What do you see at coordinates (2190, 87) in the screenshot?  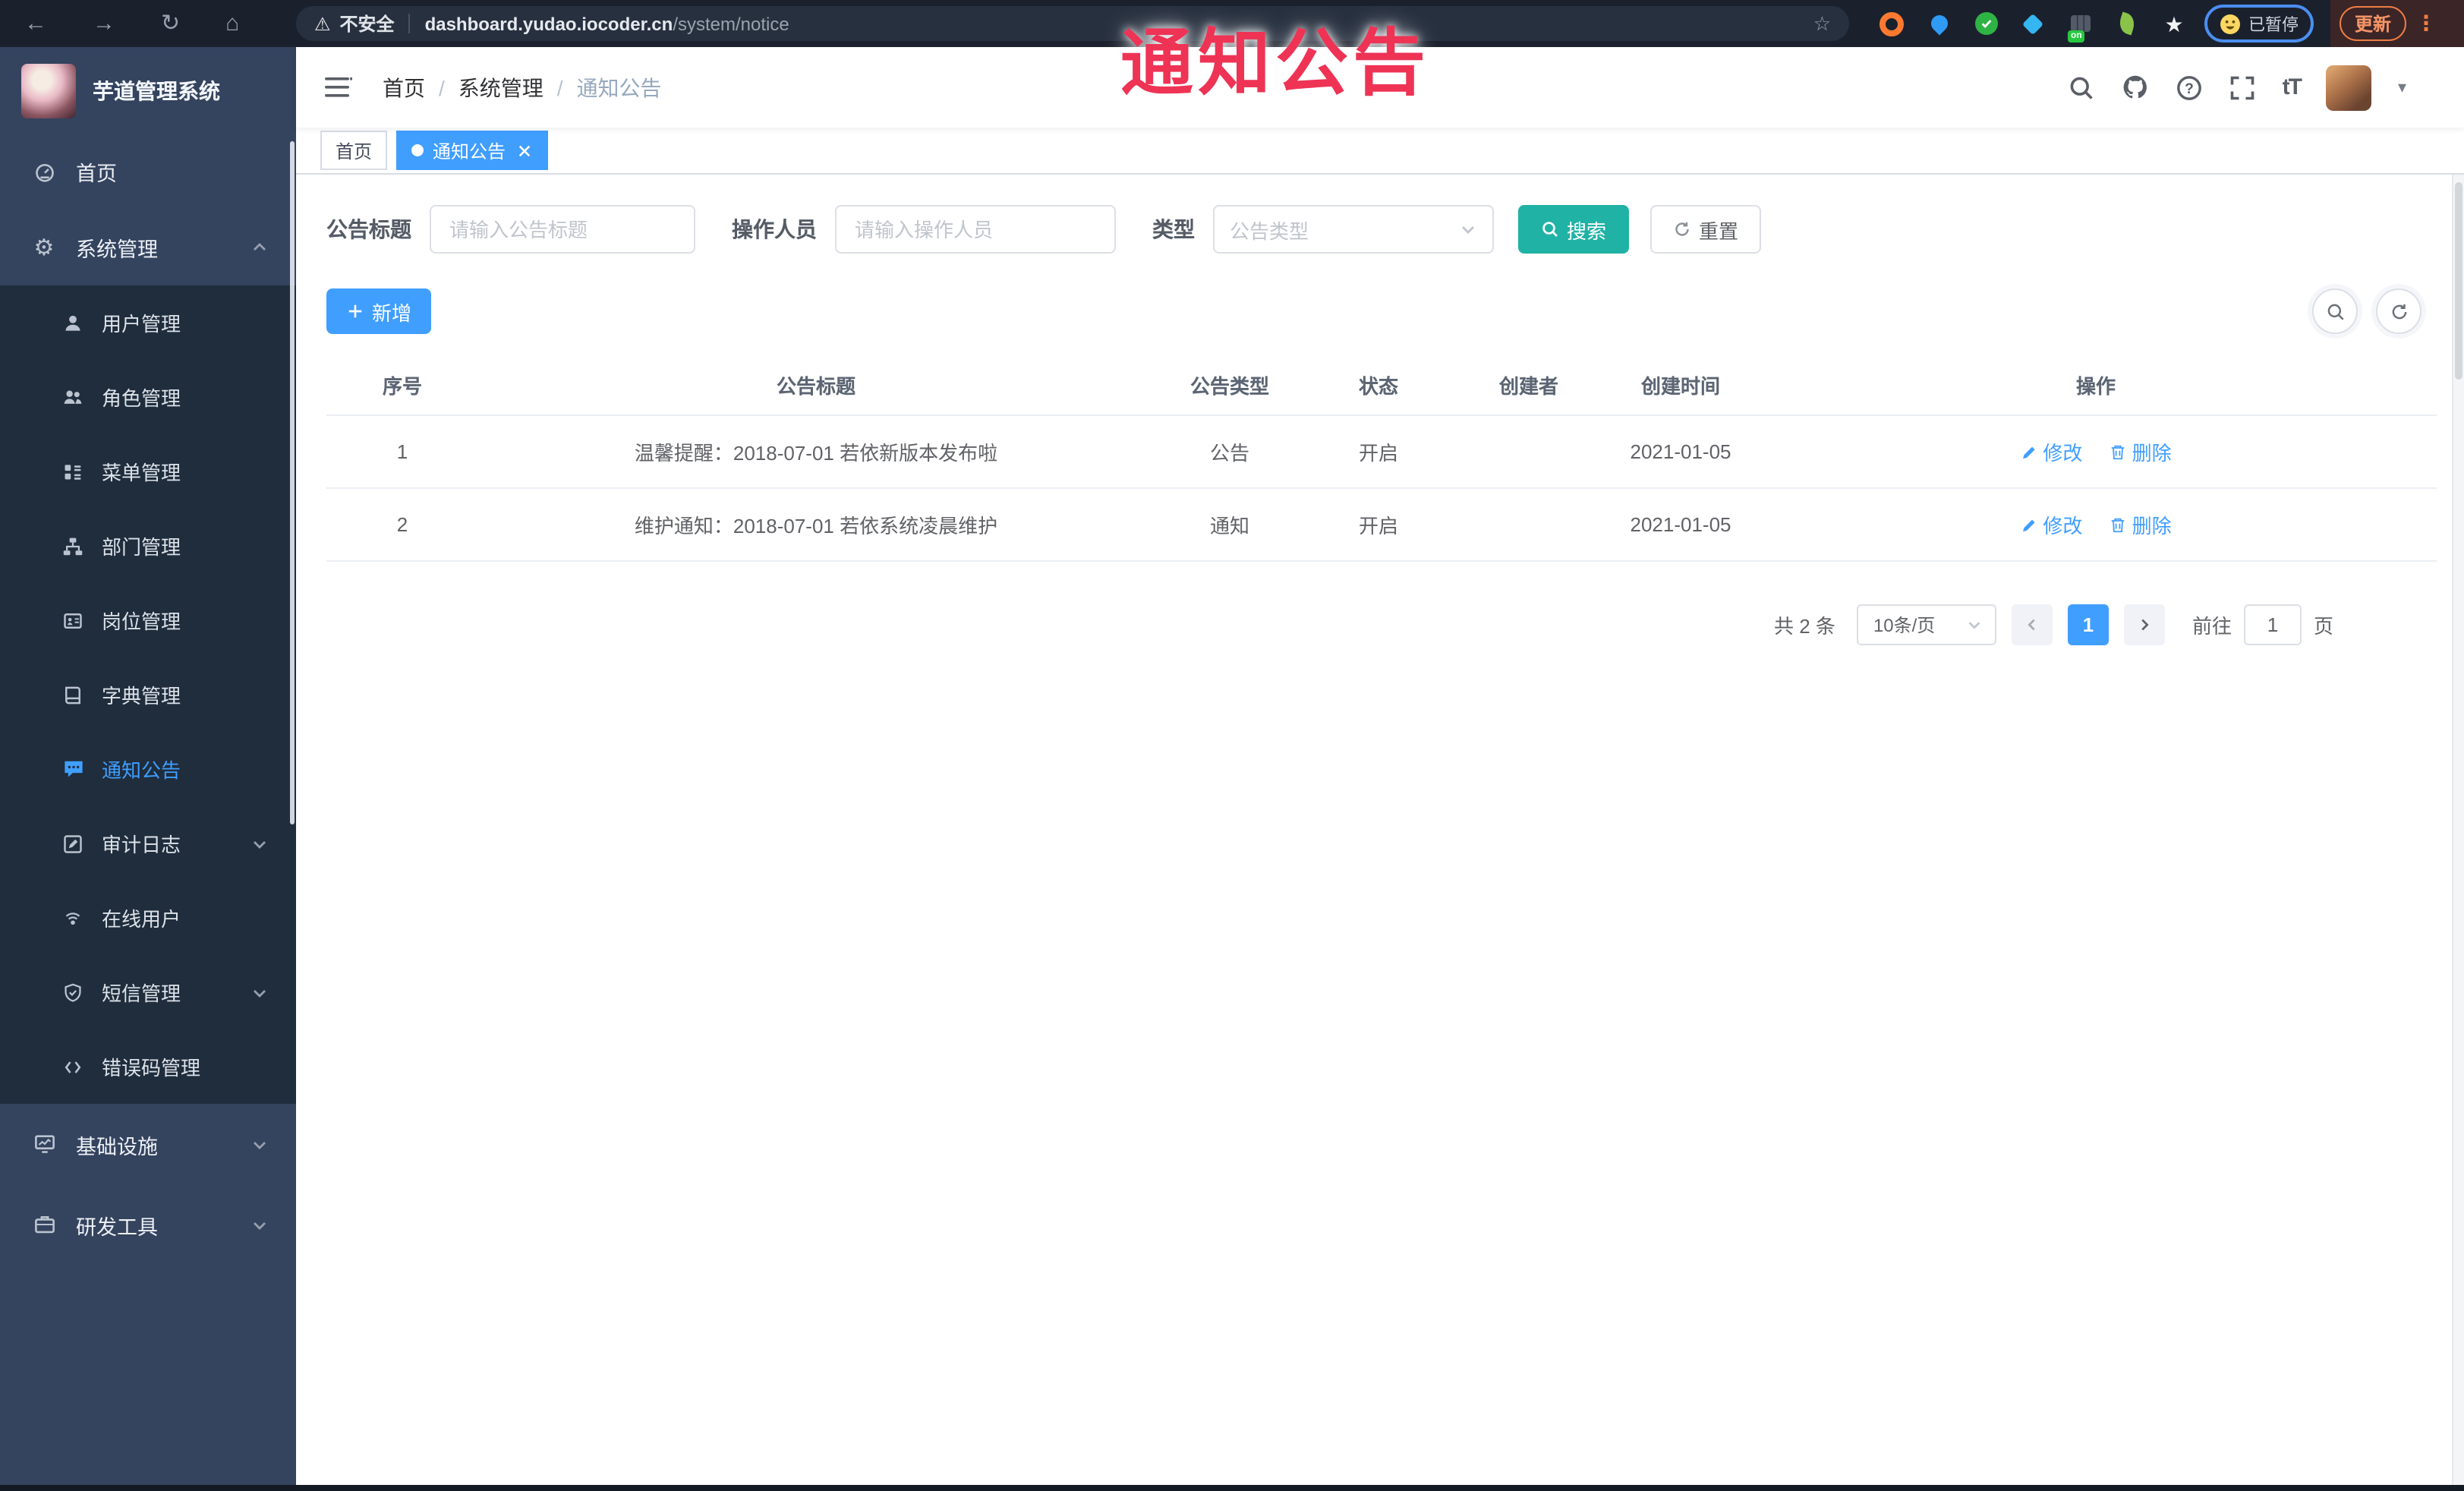 I see `help-icon: ?` at bounding box center [2190, 87].